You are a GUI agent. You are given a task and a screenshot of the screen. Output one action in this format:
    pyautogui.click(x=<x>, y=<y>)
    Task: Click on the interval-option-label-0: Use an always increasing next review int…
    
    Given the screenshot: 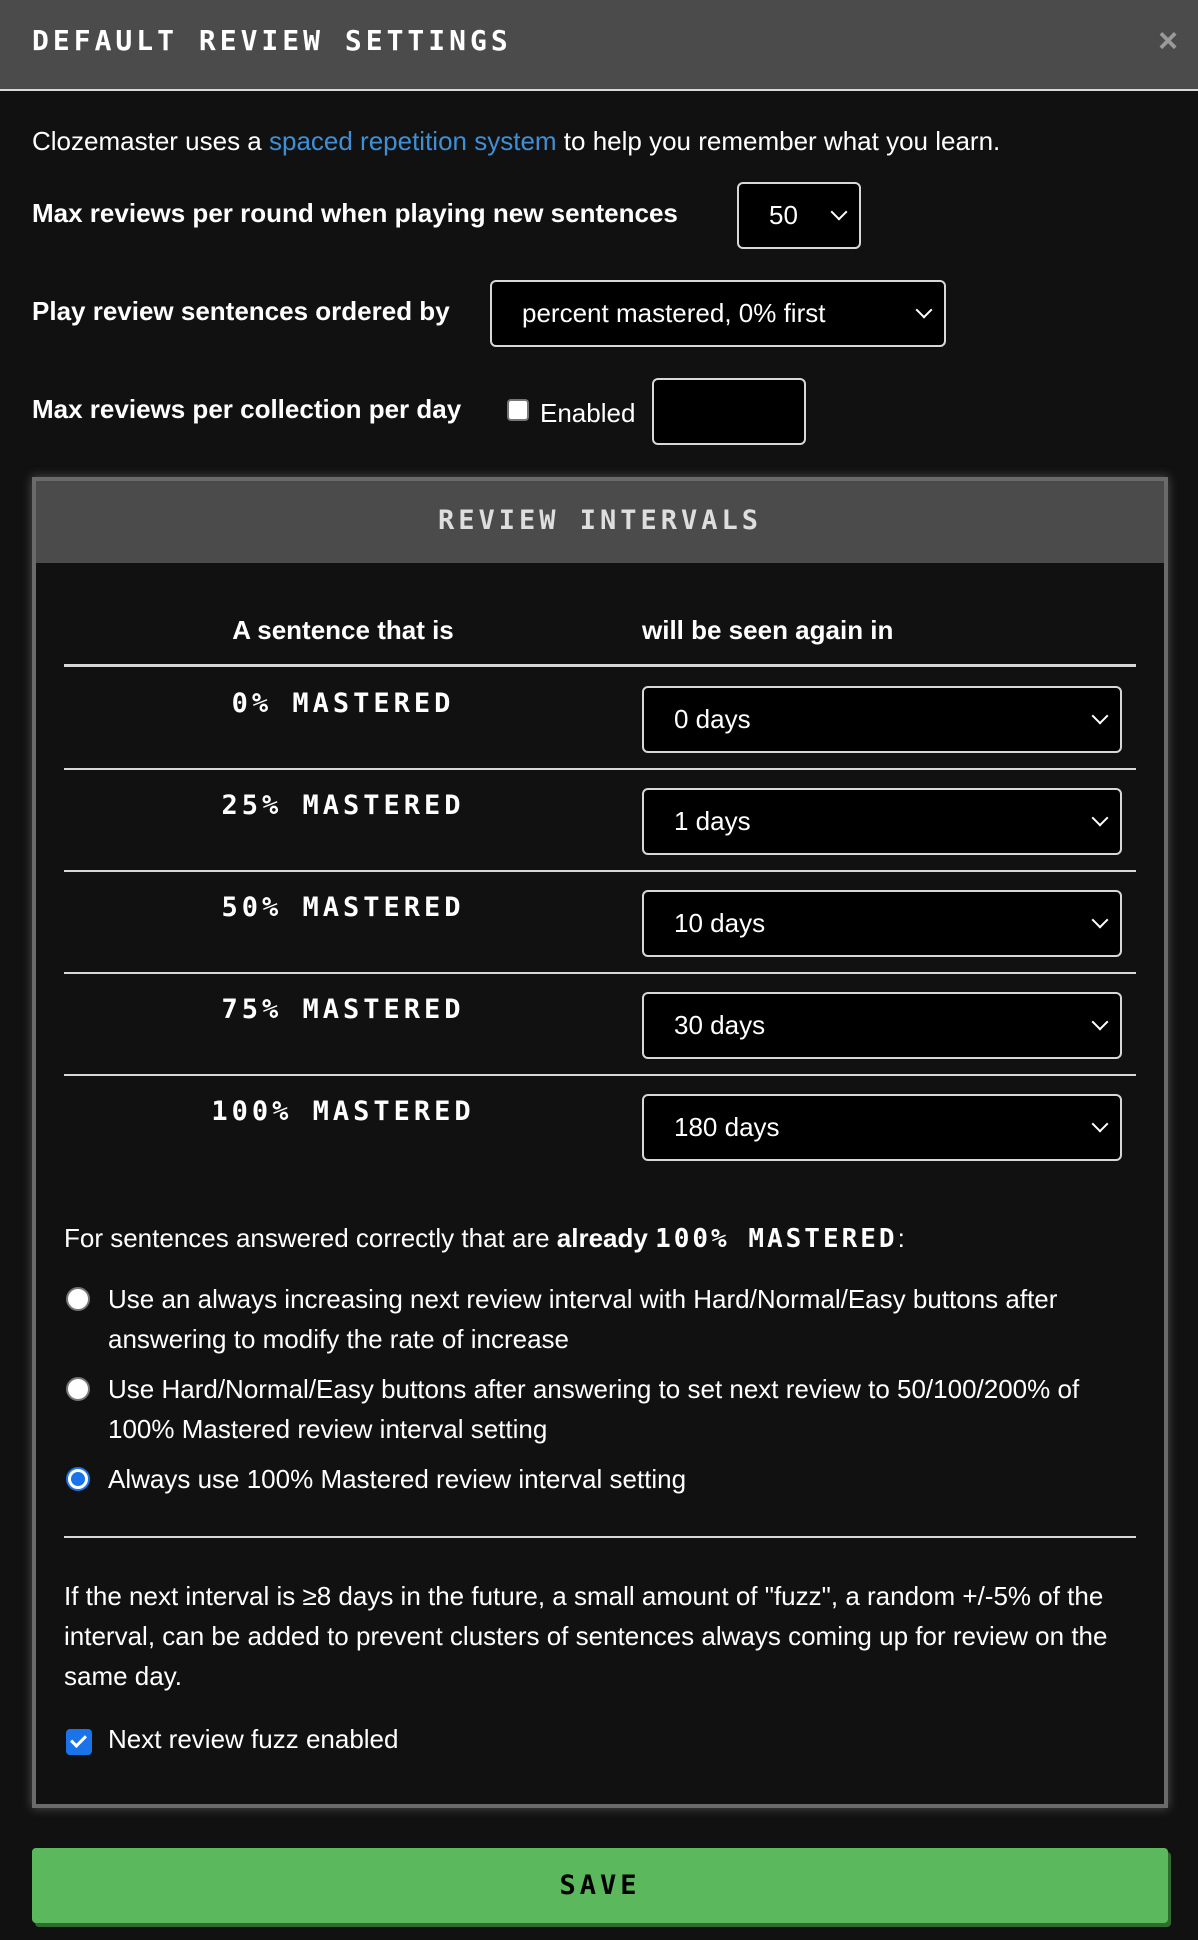 What is the action you would take?
    pyautogui.click(x=583, y=1319)
    